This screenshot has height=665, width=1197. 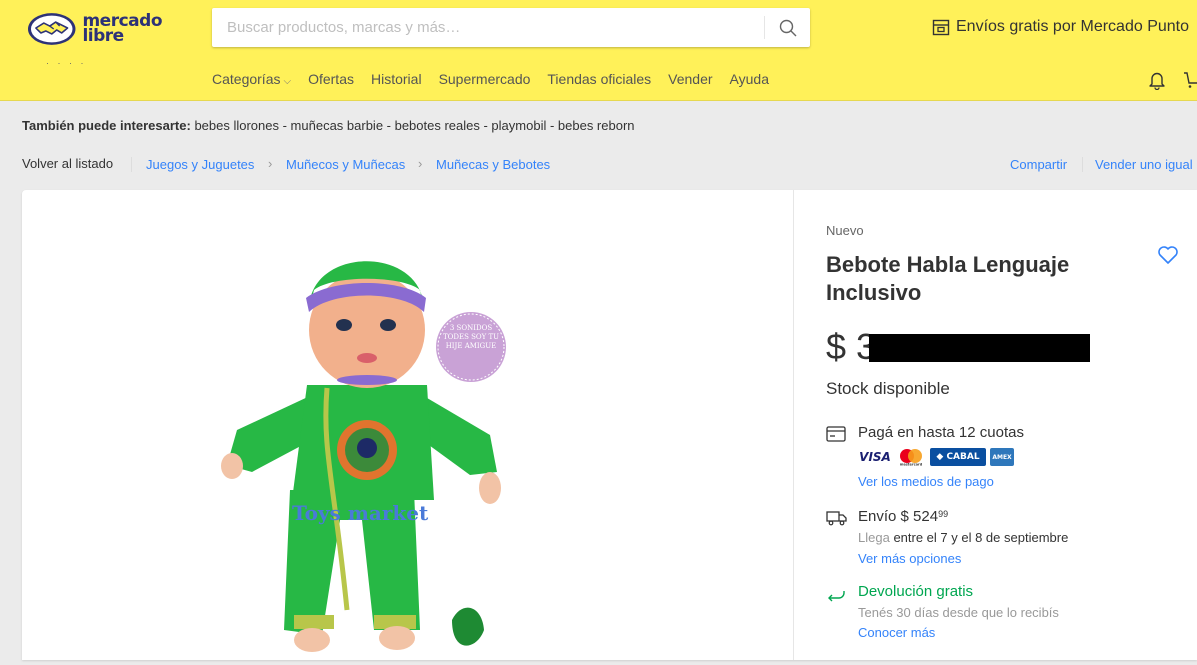 I want to click on price-redaction, so click(x=979, y=348).